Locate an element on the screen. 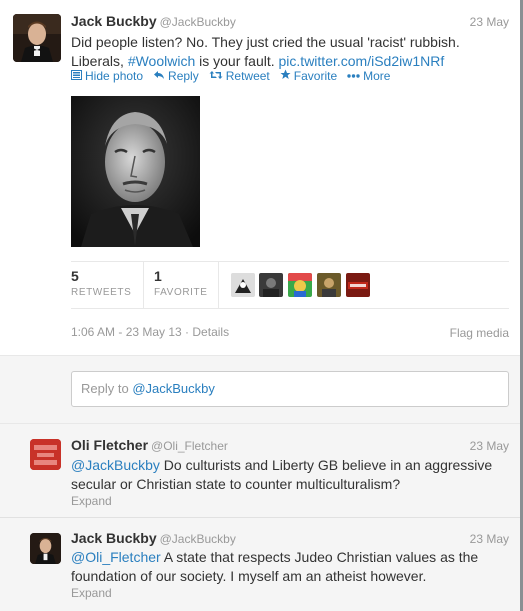 The image size is (523, 611). hide-photo-label: Hide photo is located at coordinates (114, 76).